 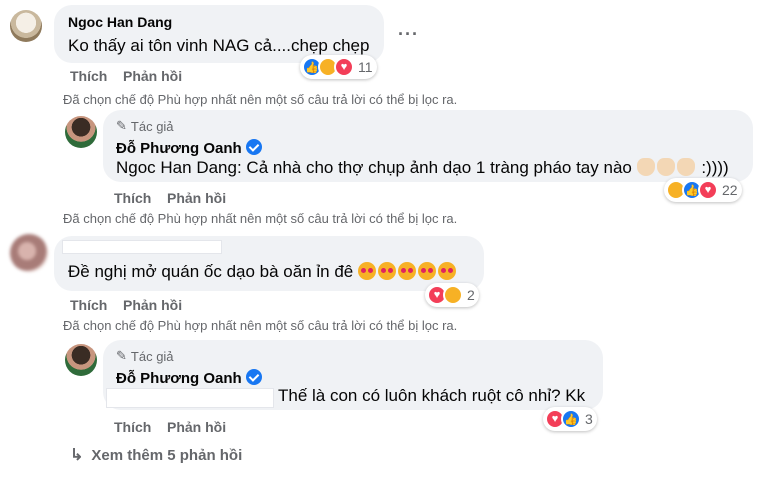 What do you see at coordinates (589, 419) in the screenshot?
I see `reaction-count: 3` at bounding box center [589, 419].